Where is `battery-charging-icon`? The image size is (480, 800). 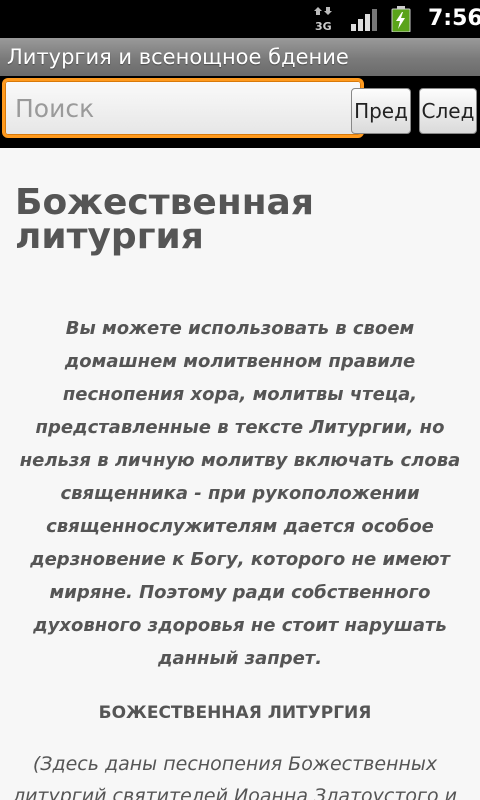
battery-charging-icon is located at coordinates (401, 19).